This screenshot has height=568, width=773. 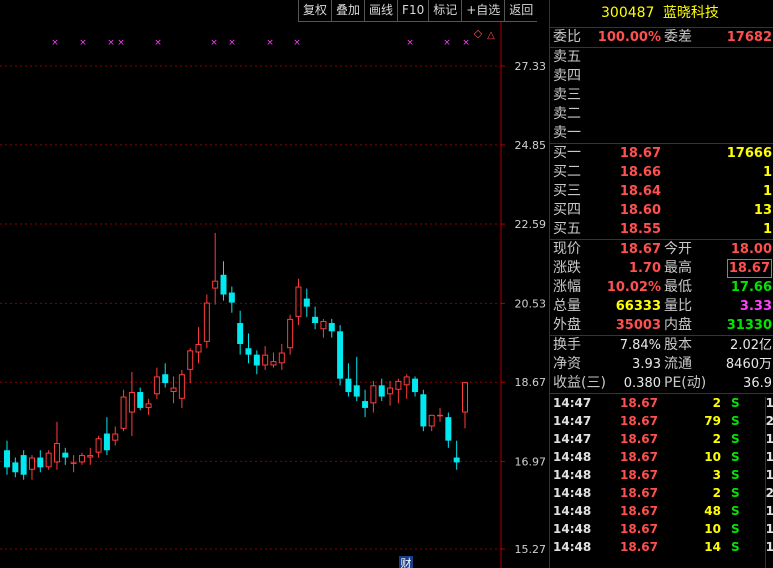 What do you see at coordinates (661, 547) in the screenshot?
I see `trade-row: 14:48 18.67 14 S 1` at bounding box center [661, 547].